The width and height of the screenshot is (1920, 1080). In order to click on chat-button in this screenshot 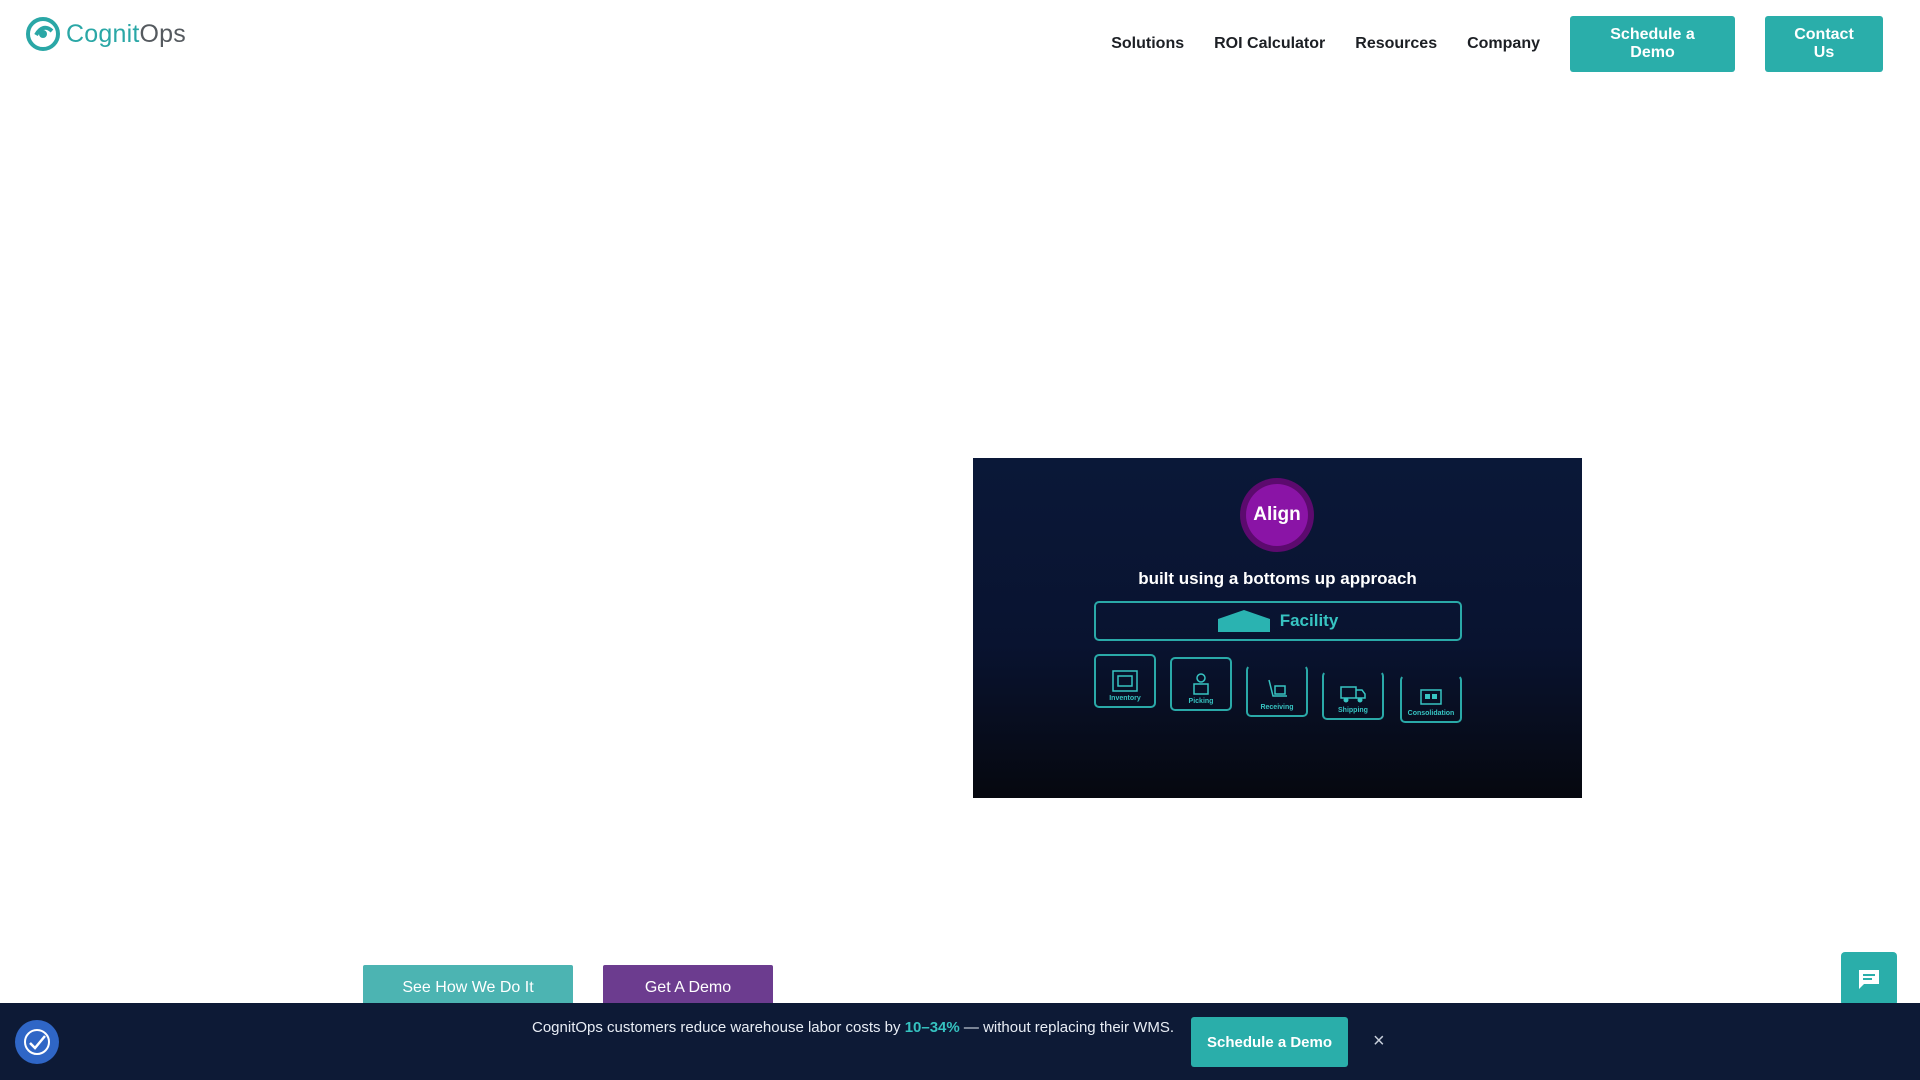, I will do `click(1869, 979)`.